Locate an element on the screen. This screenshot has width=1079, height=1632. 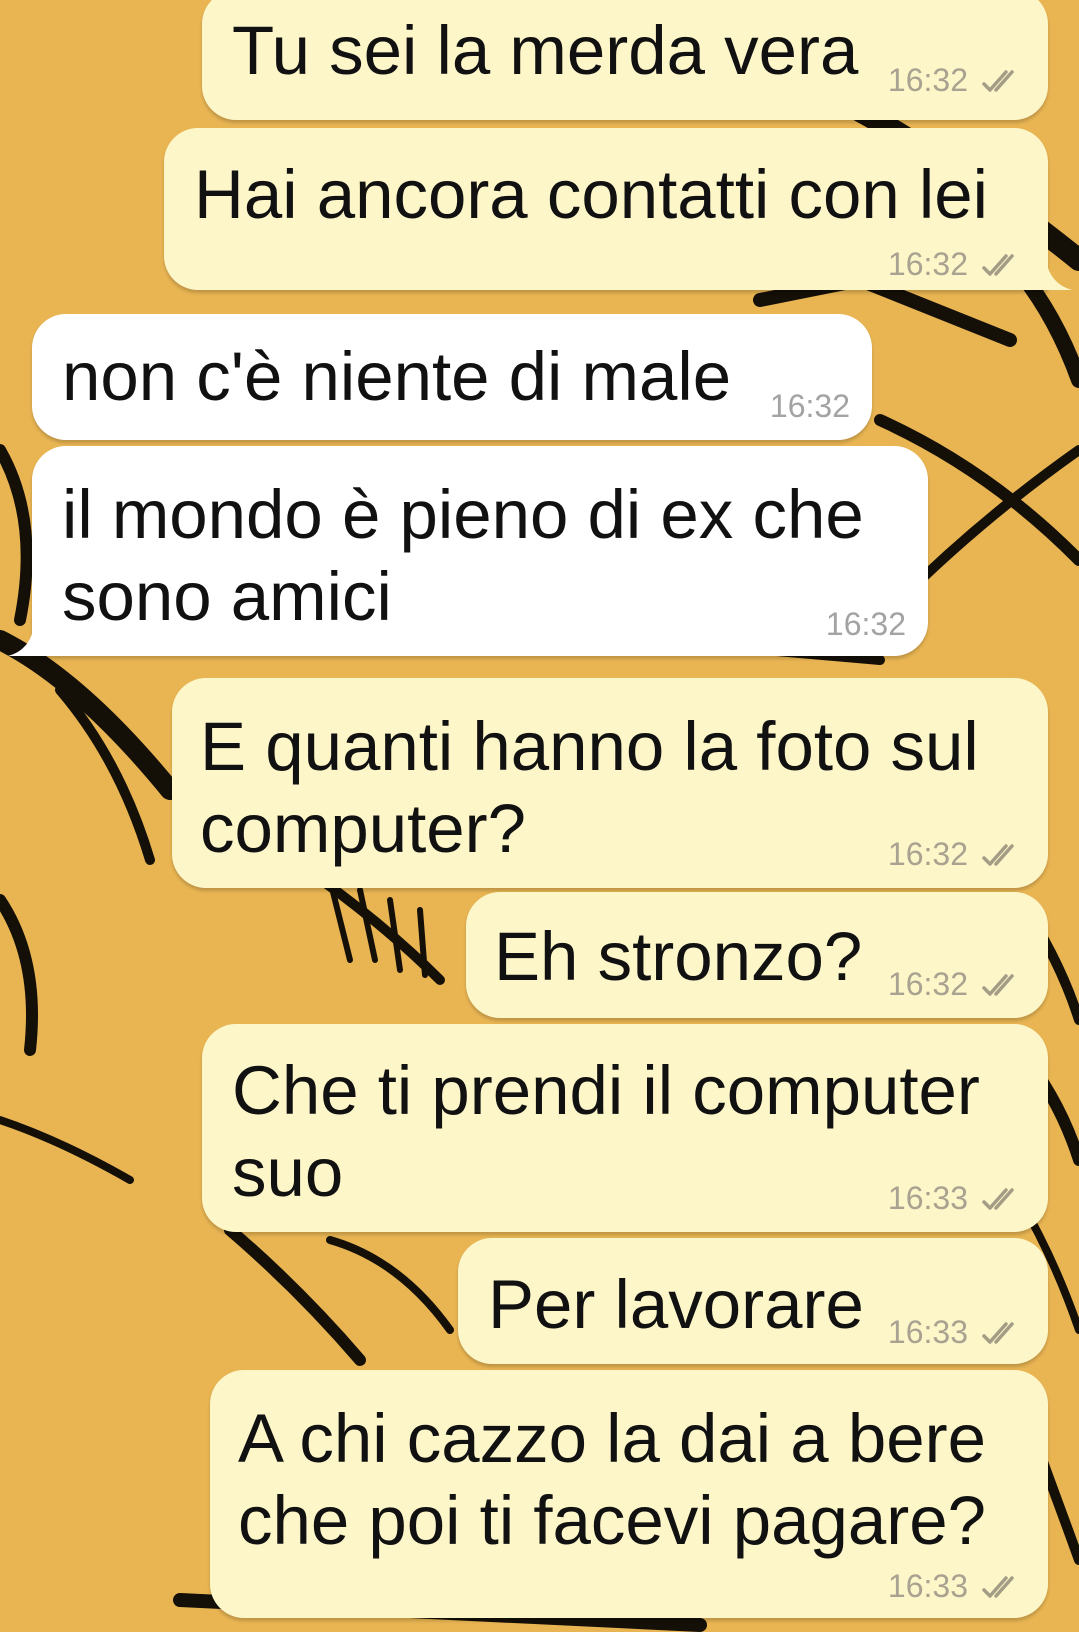
message-bubble-outgoing: Tu sei la merda vera 16:32 is located at coordinates (625, 60).